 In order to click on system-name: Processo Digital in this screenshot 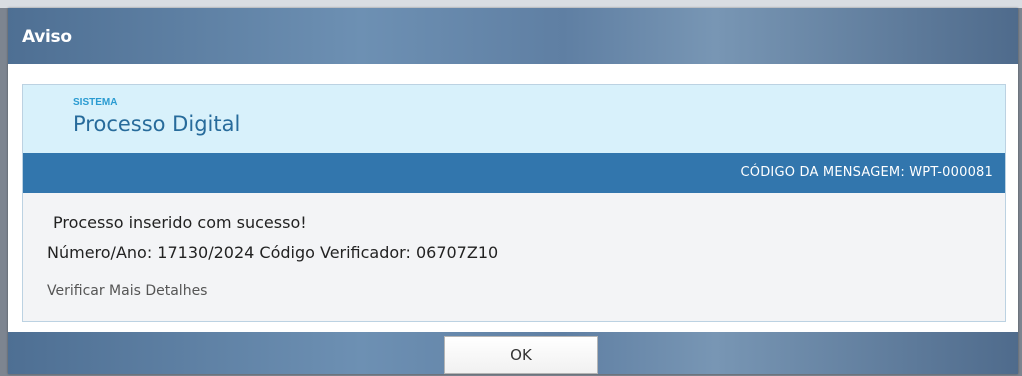, I will do `click(157, 124)`.